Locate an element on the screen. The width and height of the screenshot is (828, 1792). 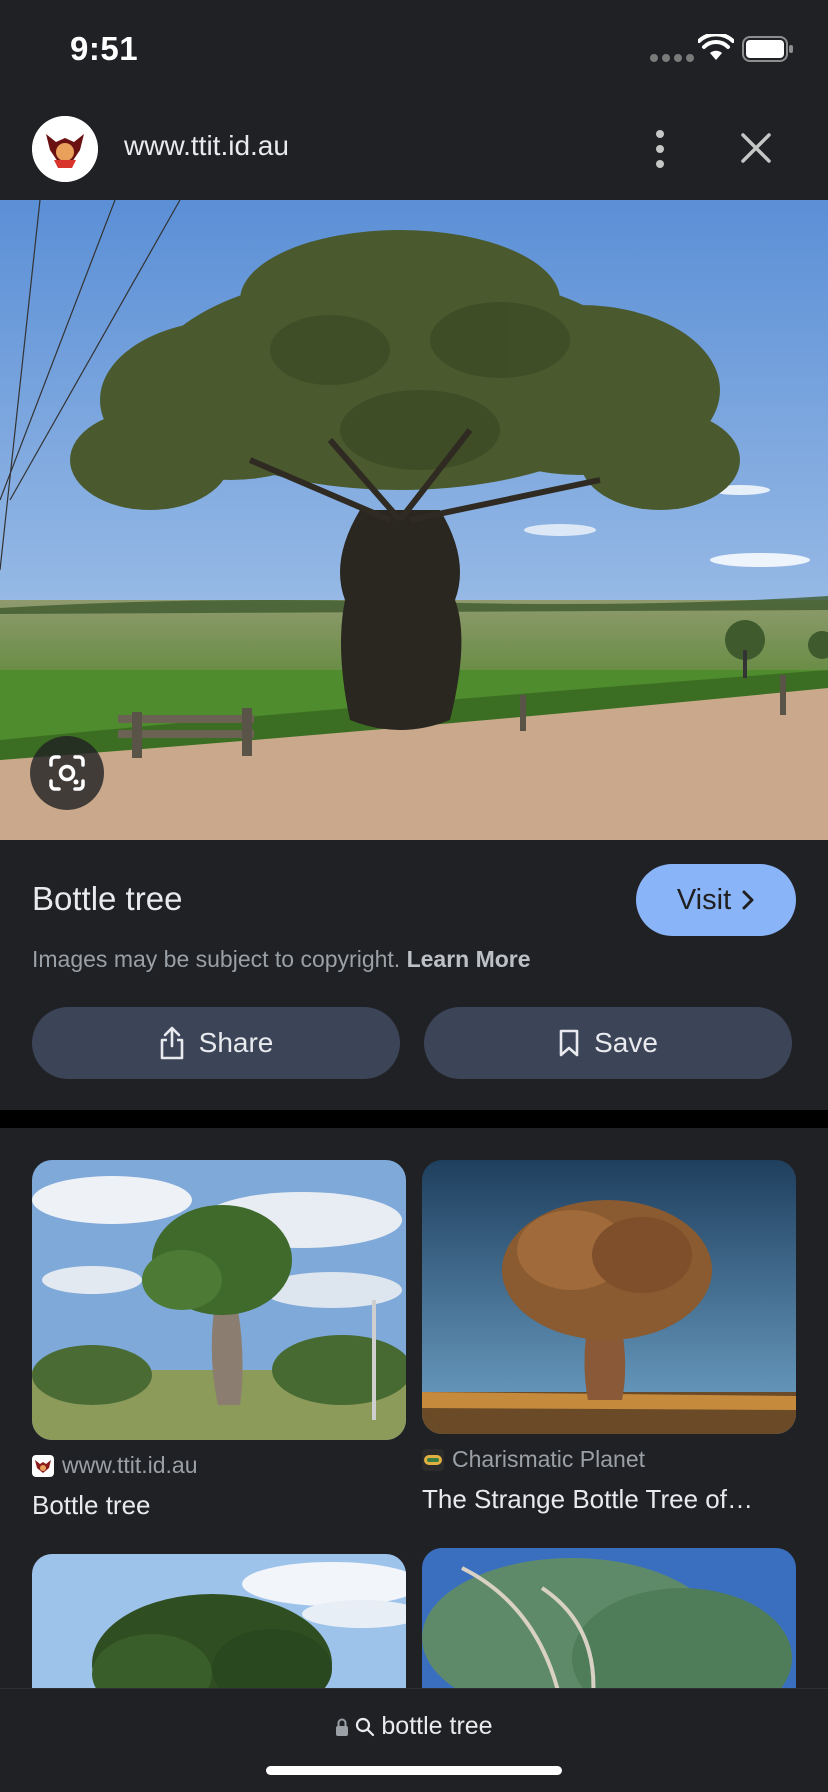
site-logo is located at coordinates (65, 149).